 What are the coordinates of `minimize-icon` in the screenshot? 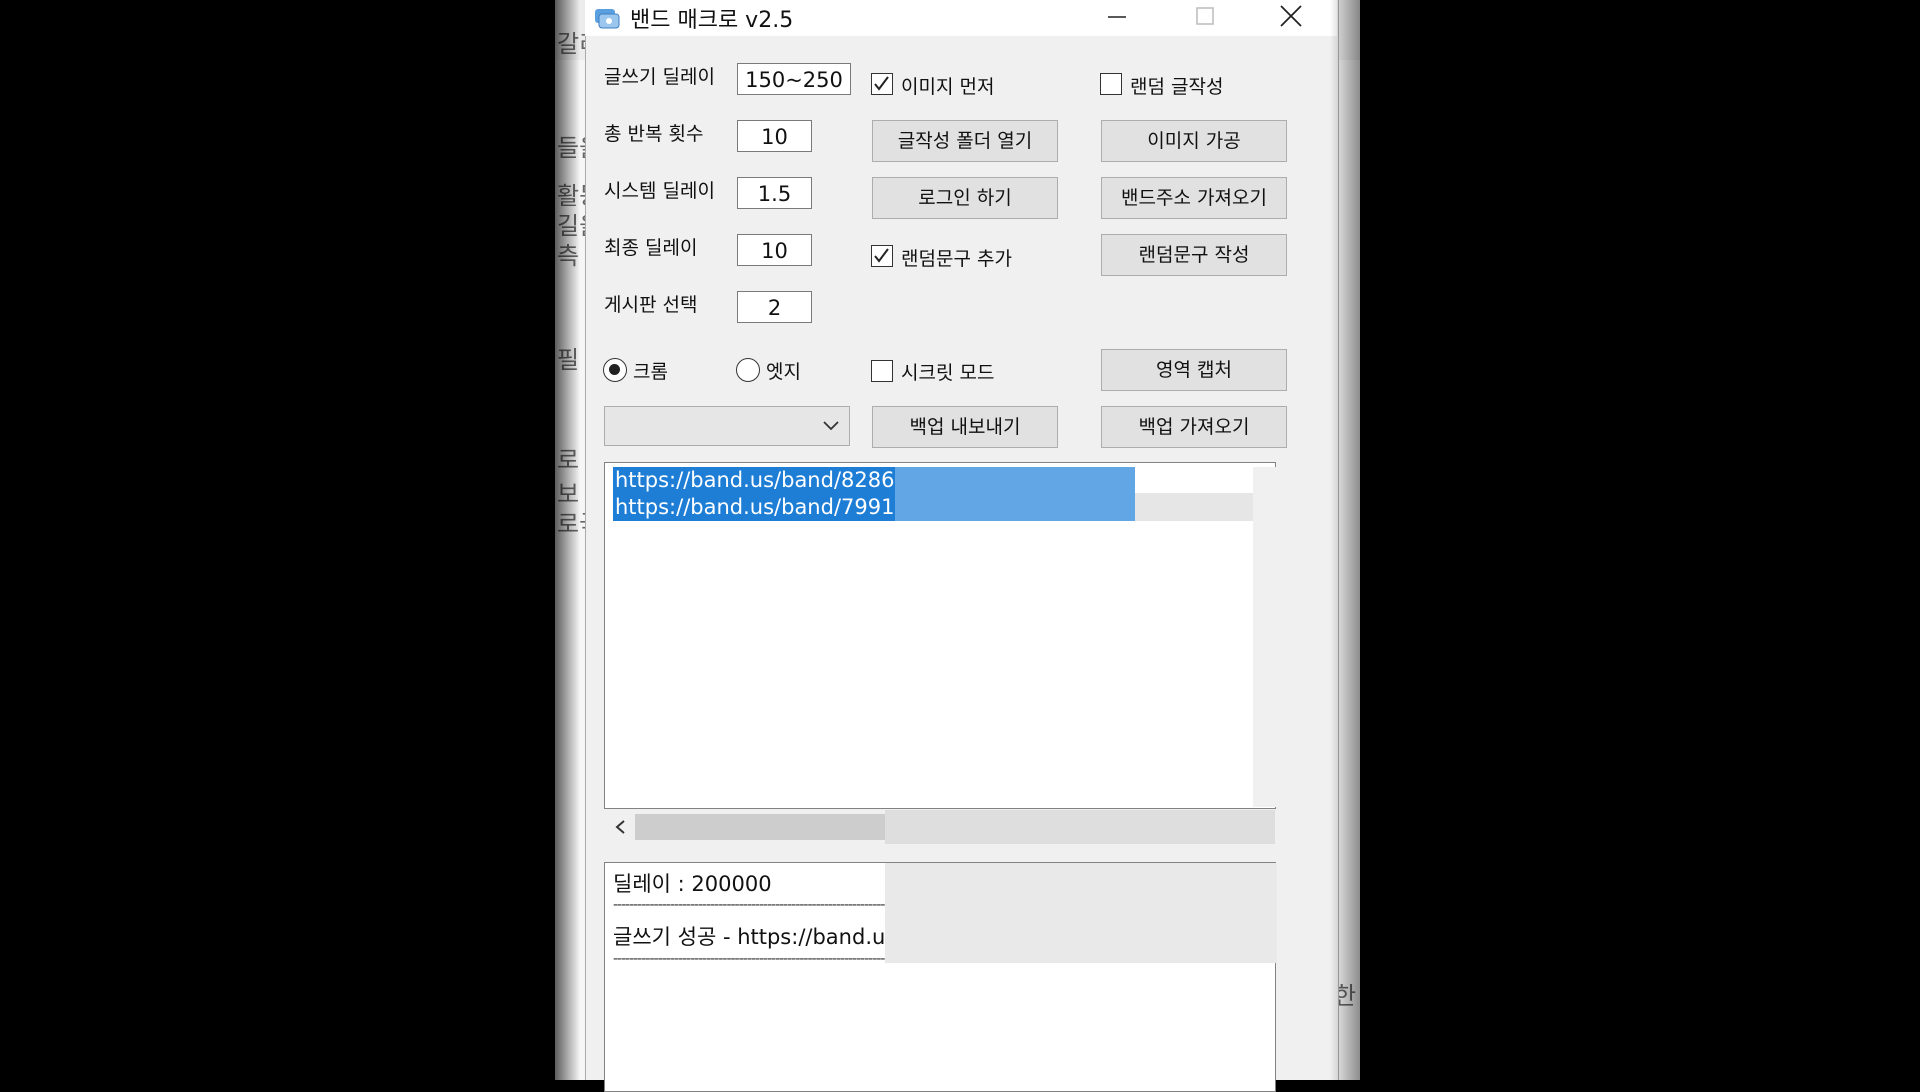 It's located at (1117, 17).